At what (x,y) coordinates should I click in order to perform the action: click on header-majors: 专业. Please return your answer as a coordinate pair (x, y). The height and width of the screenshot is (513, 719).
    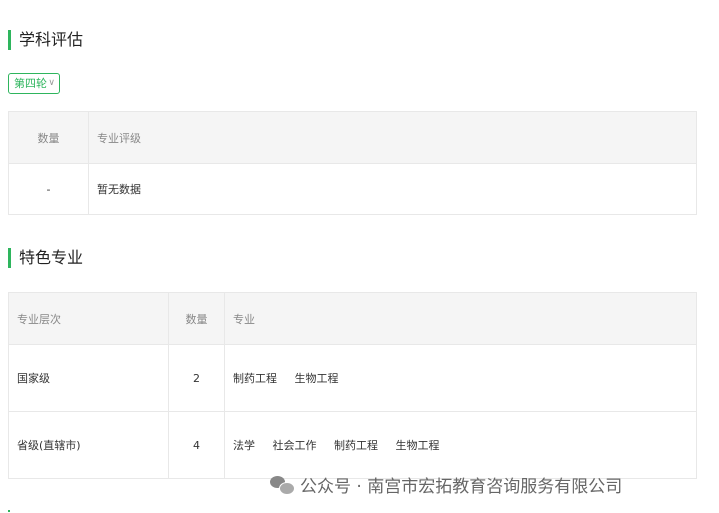
    Looking at the image, I should click on (460, 318).